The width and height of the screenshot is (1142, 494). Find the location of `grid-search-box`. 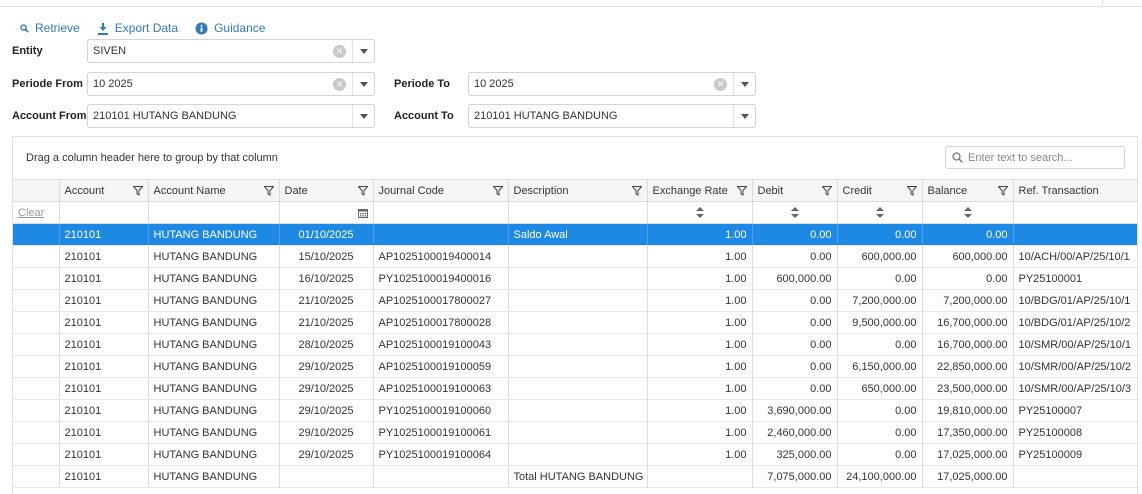

grid-search-box is located at coordinates (1035, 157).